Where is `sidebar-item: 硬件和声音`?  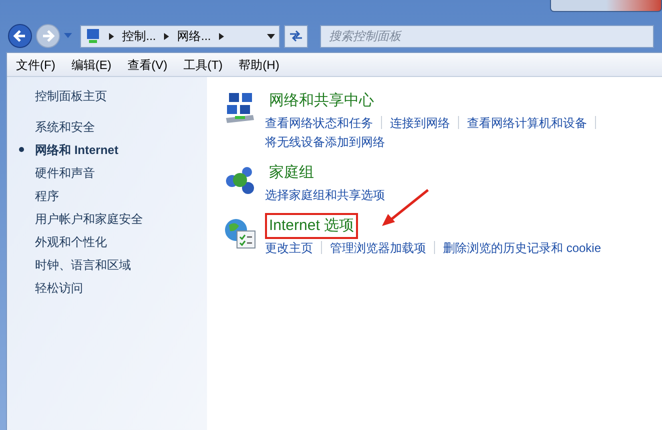 sidebar-item: 硬件和声音 is located at coordinates (65, 173).